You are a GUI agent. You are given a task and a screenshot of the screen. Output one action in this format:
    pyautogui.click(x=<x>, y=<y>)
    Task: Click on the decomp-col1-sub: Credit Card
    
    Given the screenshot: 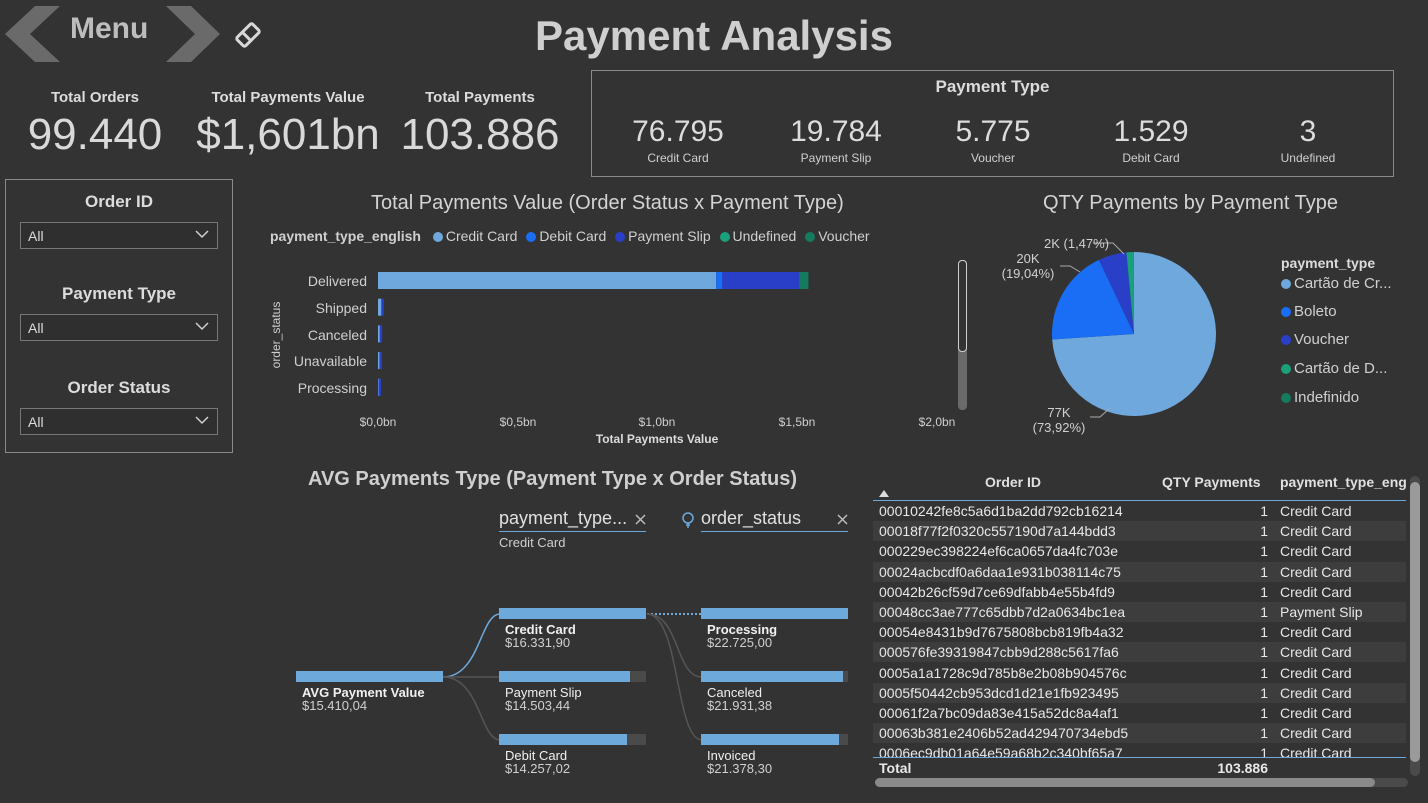 What is the action you would take?
    pyautogui.click(x=532, y=542)
    